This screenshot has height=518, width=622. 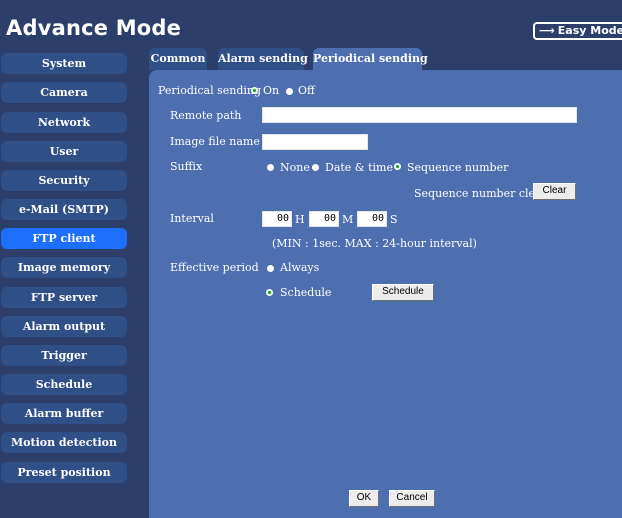 What do you see at coordinates (306, 90) in the screenshot?
I see `periodical-sending-off-label: Off` at bounding box center [306, 90].